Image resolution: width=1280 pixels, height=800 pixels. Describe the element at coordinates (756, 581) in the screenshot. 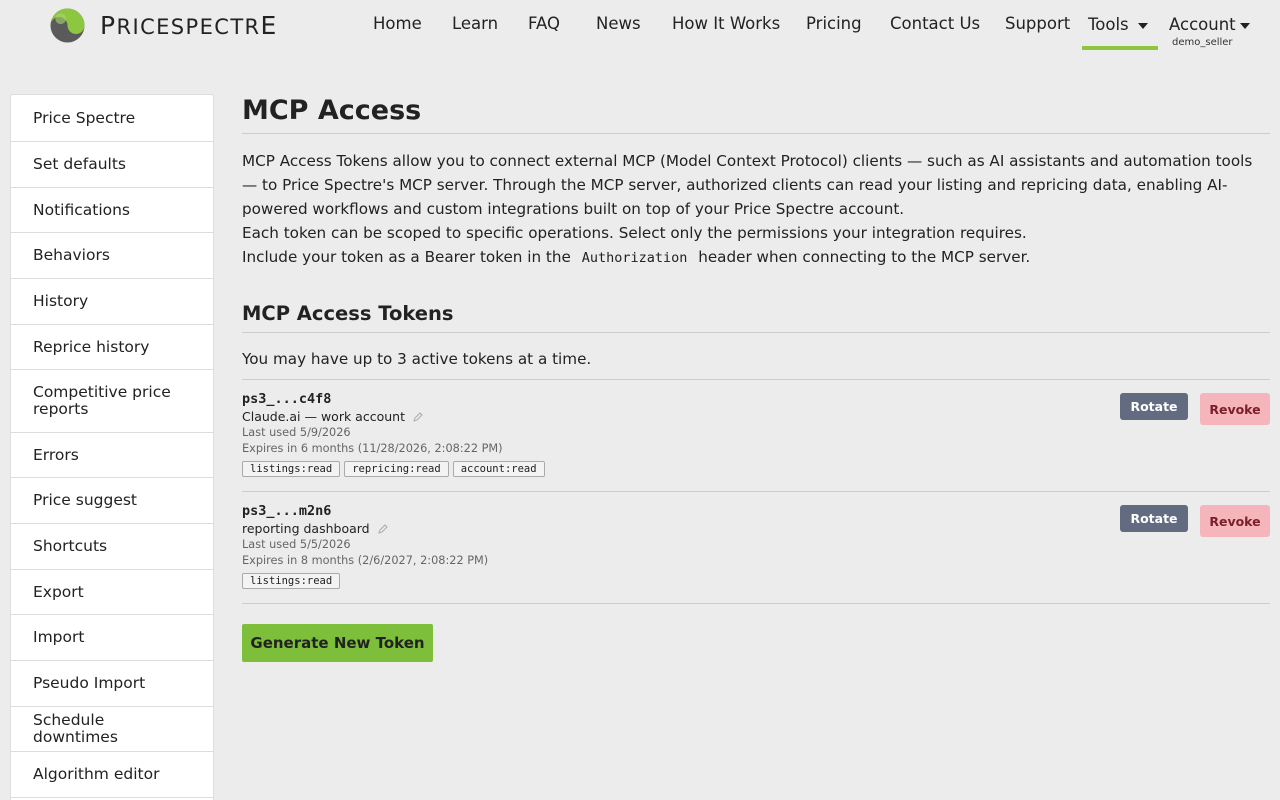

I see `token-scopes: listings:read` at that location.